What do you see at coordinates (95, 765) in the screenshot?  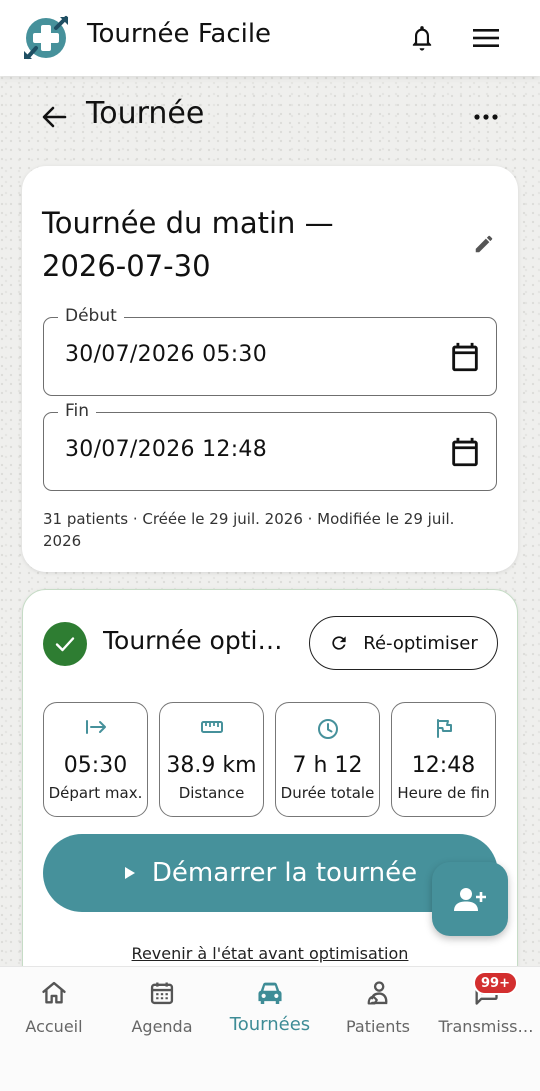 I see `stat-value: 05:30` at bounding box center [95, 765].